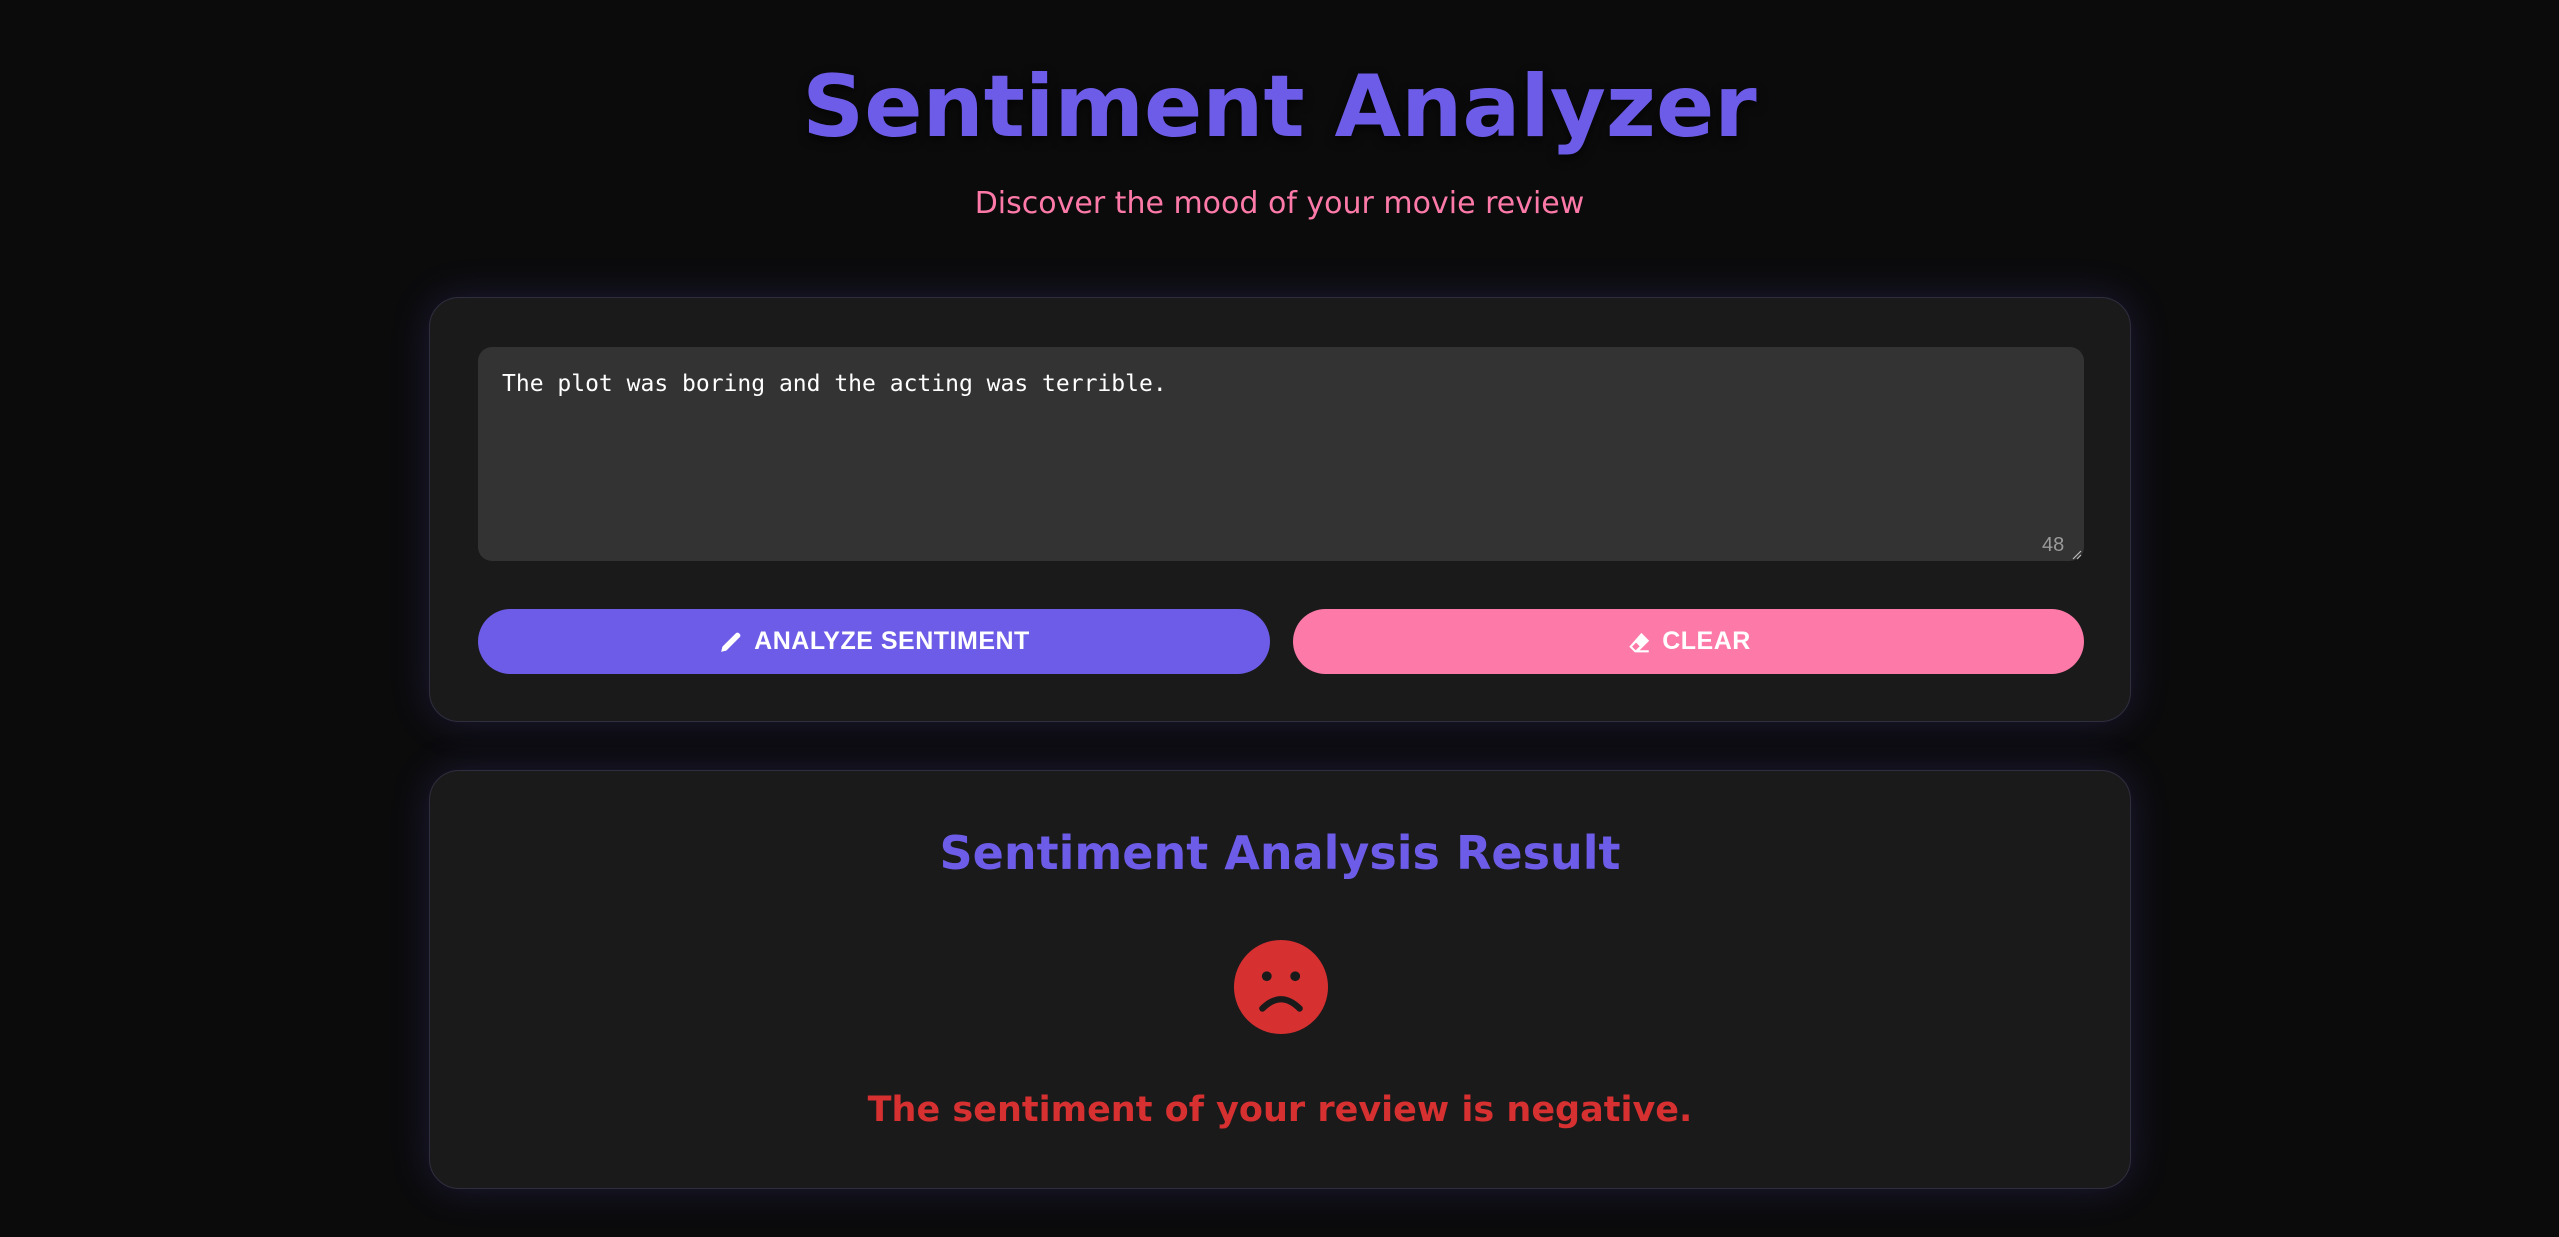 The width and height of the screenshot is (2559, 1237). What do you see at coordinates (1279, 203) in the screenshot?
I see `app-subtitle: Discover the mood of your movie review` at bounding box center [1279, 203].